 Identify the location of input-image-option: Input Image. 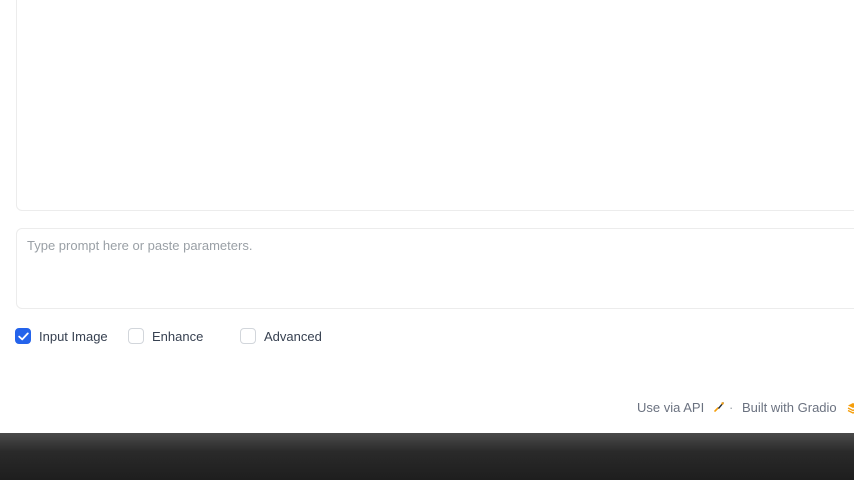
(61, 336).